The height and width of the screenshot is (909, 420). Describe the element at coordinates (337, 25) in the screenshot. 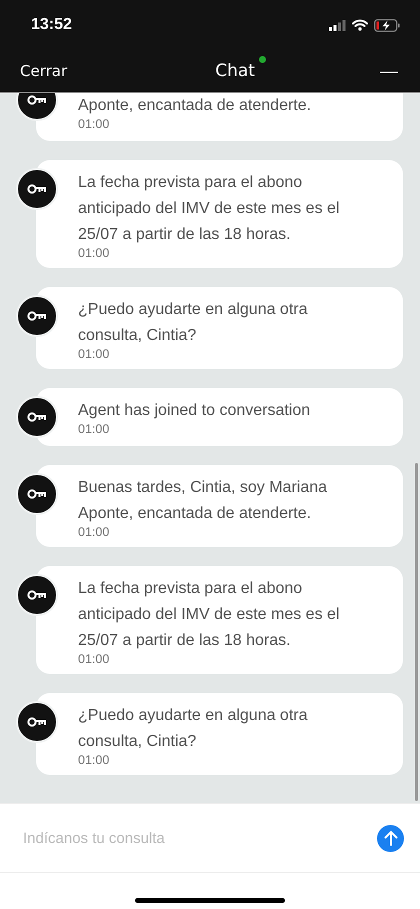

I see `signal-icon` at that location.